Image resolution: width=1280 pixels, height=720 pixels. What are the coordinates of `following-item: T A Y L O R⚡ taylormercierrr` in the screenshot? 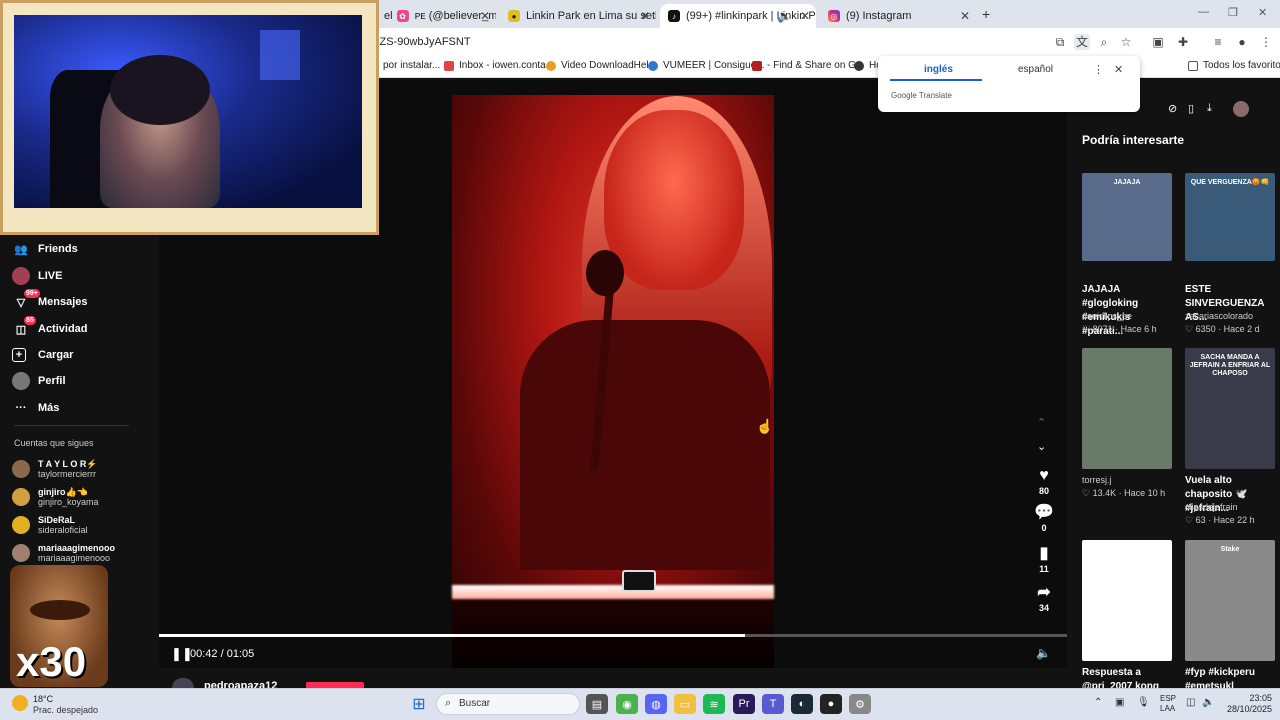 It's located at (55, 469).